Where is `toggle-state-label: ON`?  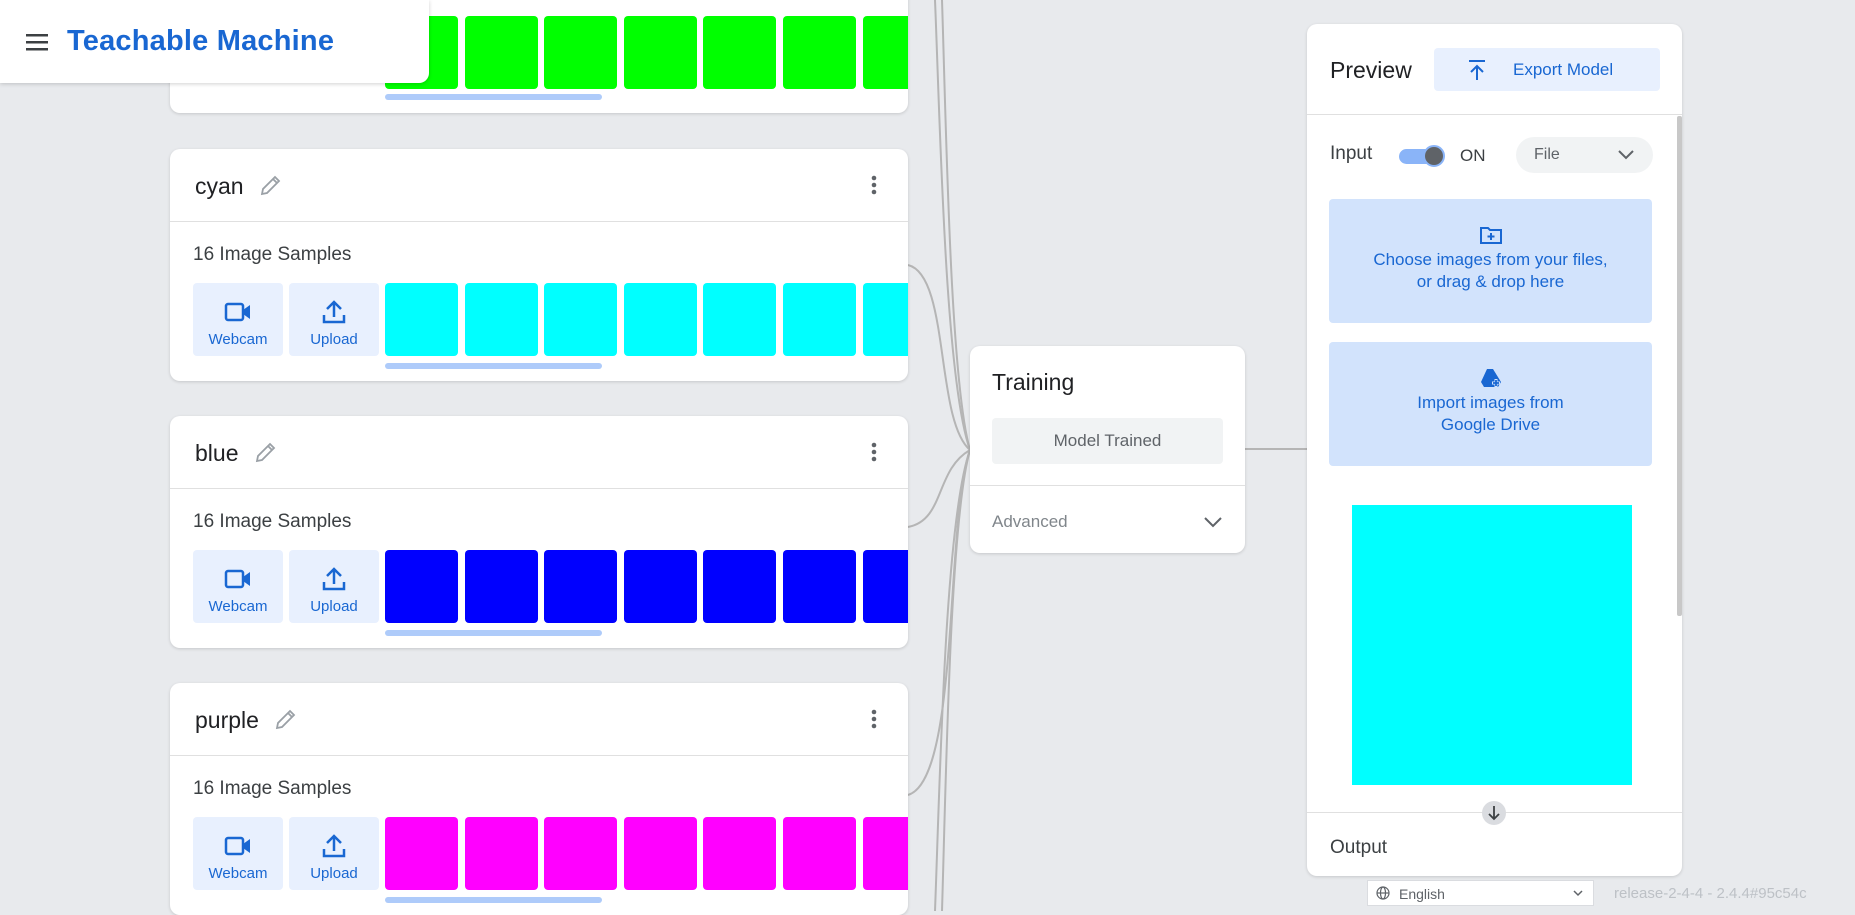 toggle-state-label: ON is located at coordinates (1473, 155).